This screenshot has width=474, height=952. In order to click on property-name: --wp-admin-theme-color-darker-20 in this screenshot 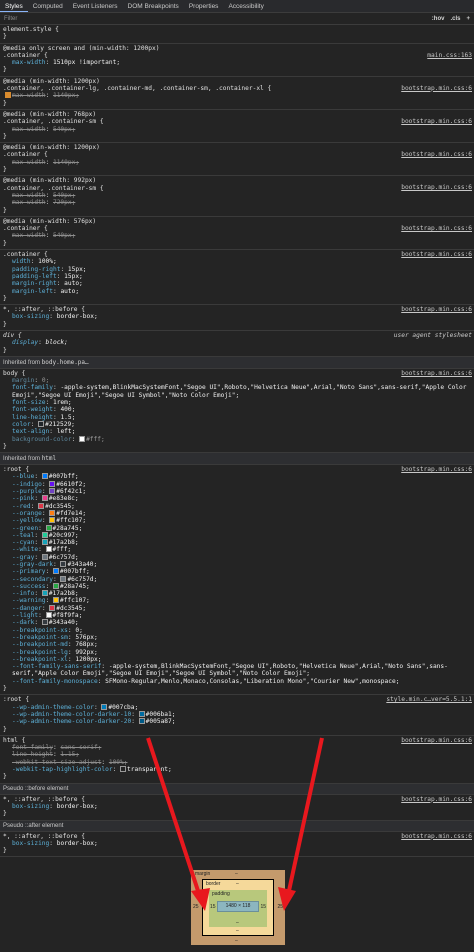, I will do `click(71, 721)`.